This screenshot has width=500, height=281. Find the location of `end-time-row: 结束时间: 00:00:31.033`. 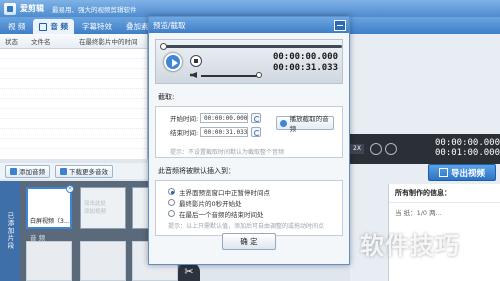

end-time-row: 结束时间: 00:00:31.033 is located at coordinates (215, 132).